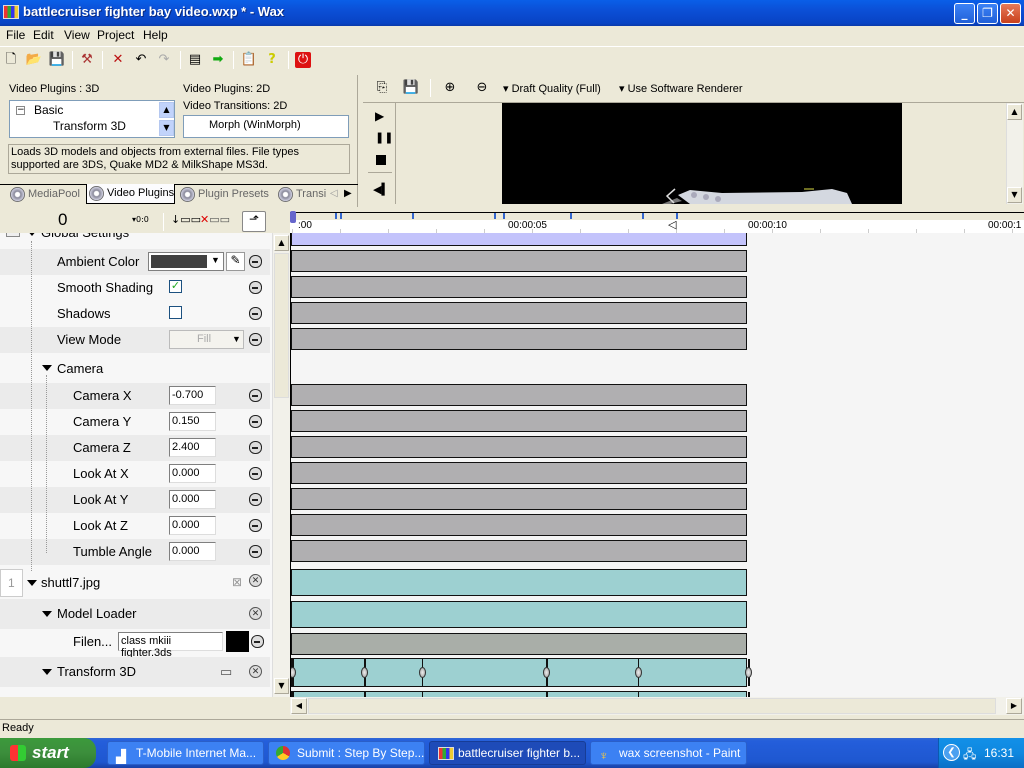  Describe the element at coordinates (281, 465) in the screenshot. I see `timeline-vscrollbar: ▲ ▼` at that location.